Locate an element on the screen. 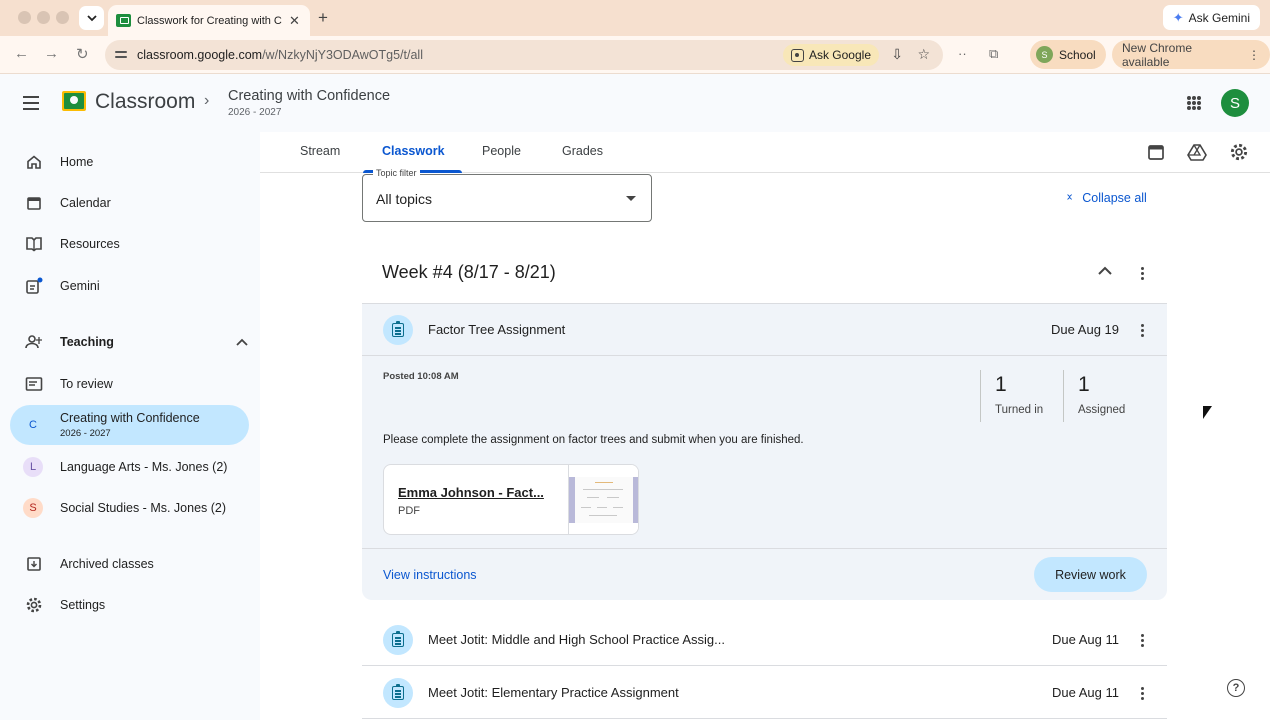 This screenshot has width=1270, height=720. ask-google-button: Ask Google is located at coordinates (830, 55).